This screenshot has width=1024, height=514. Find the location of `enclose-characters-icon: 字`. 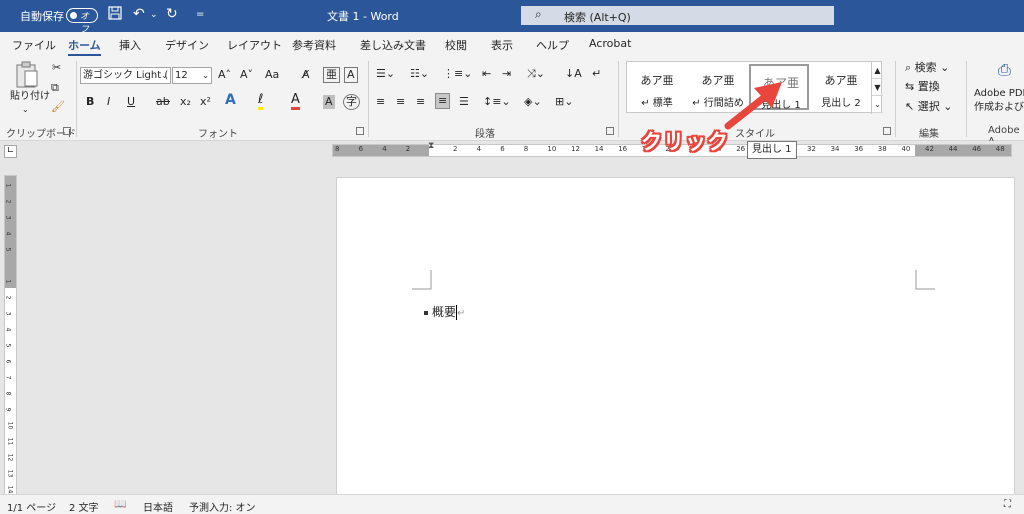

enclose-characters-icon: 字 is located at coordinates (351, 102).